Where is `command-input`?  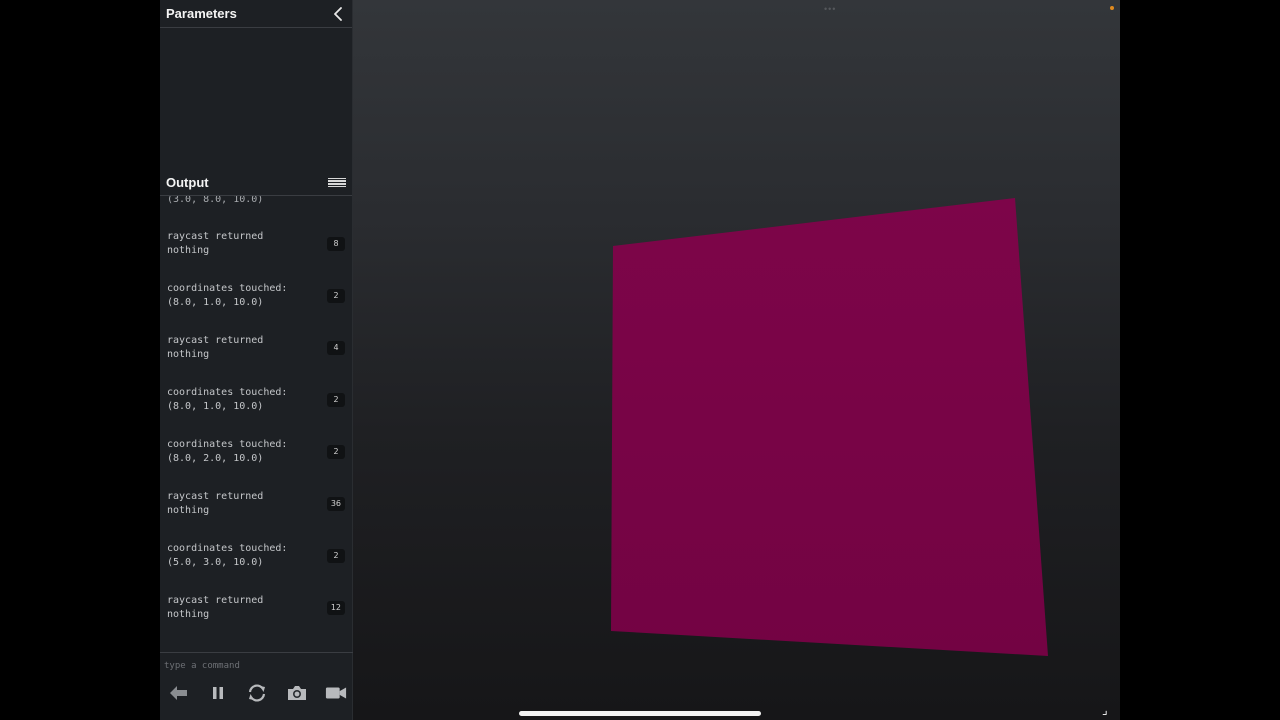
command-input is located at coordinates (256, 666).